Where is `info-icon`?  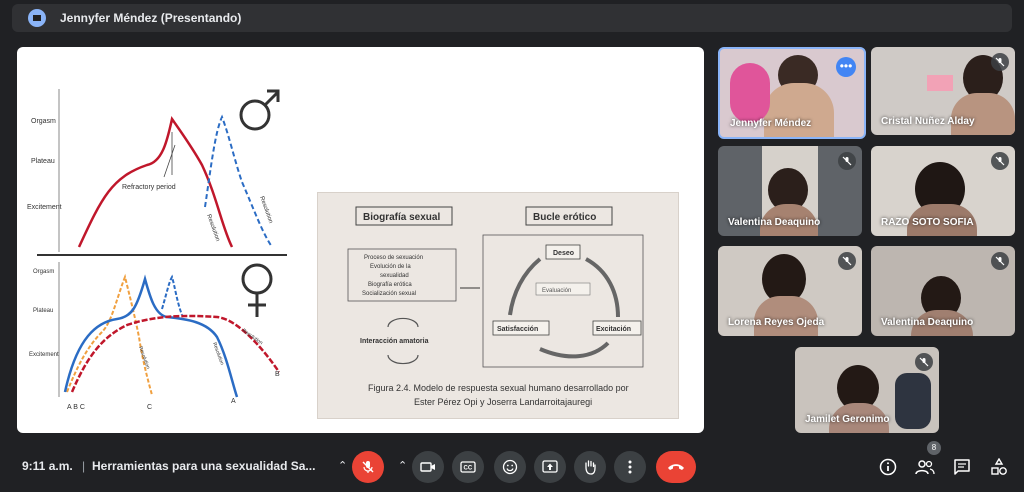
info-icon is located at coordinates (888, 467).